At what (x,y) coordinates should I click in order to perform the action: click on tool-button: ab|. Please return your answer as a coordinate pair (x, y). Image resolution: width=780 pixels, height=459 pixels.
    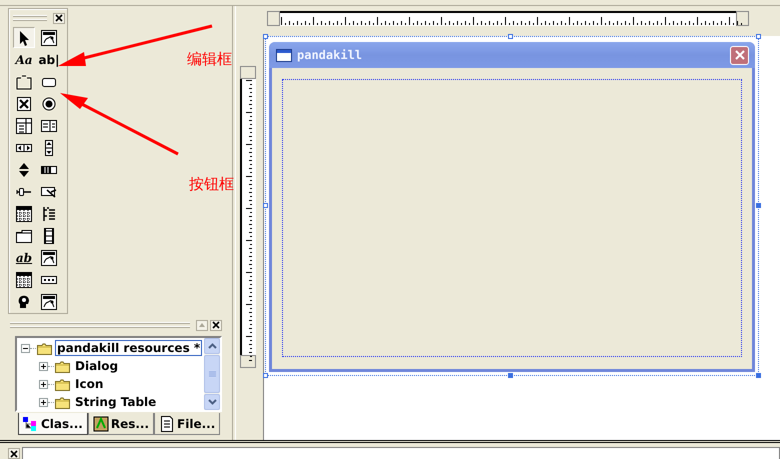
    Looking at the image, I should click on (49, 59).